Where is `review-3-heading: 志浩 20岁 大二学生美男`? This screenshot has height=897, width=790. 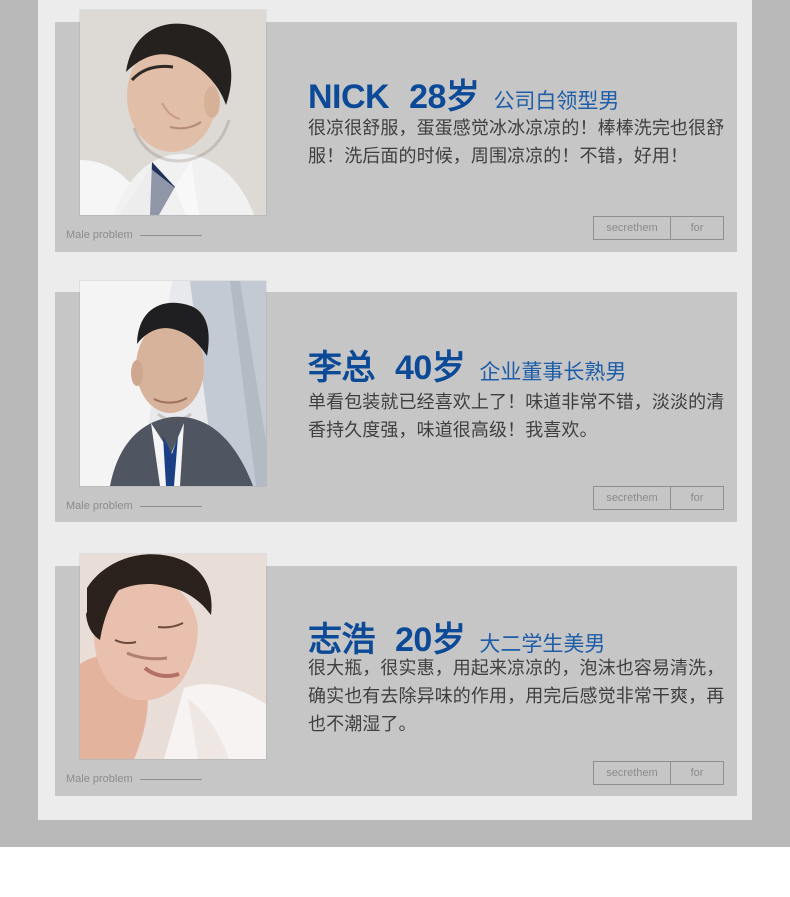 review-3-heading: 志浩 20岁 大二学生美男 is located at coordinates (456, 636).